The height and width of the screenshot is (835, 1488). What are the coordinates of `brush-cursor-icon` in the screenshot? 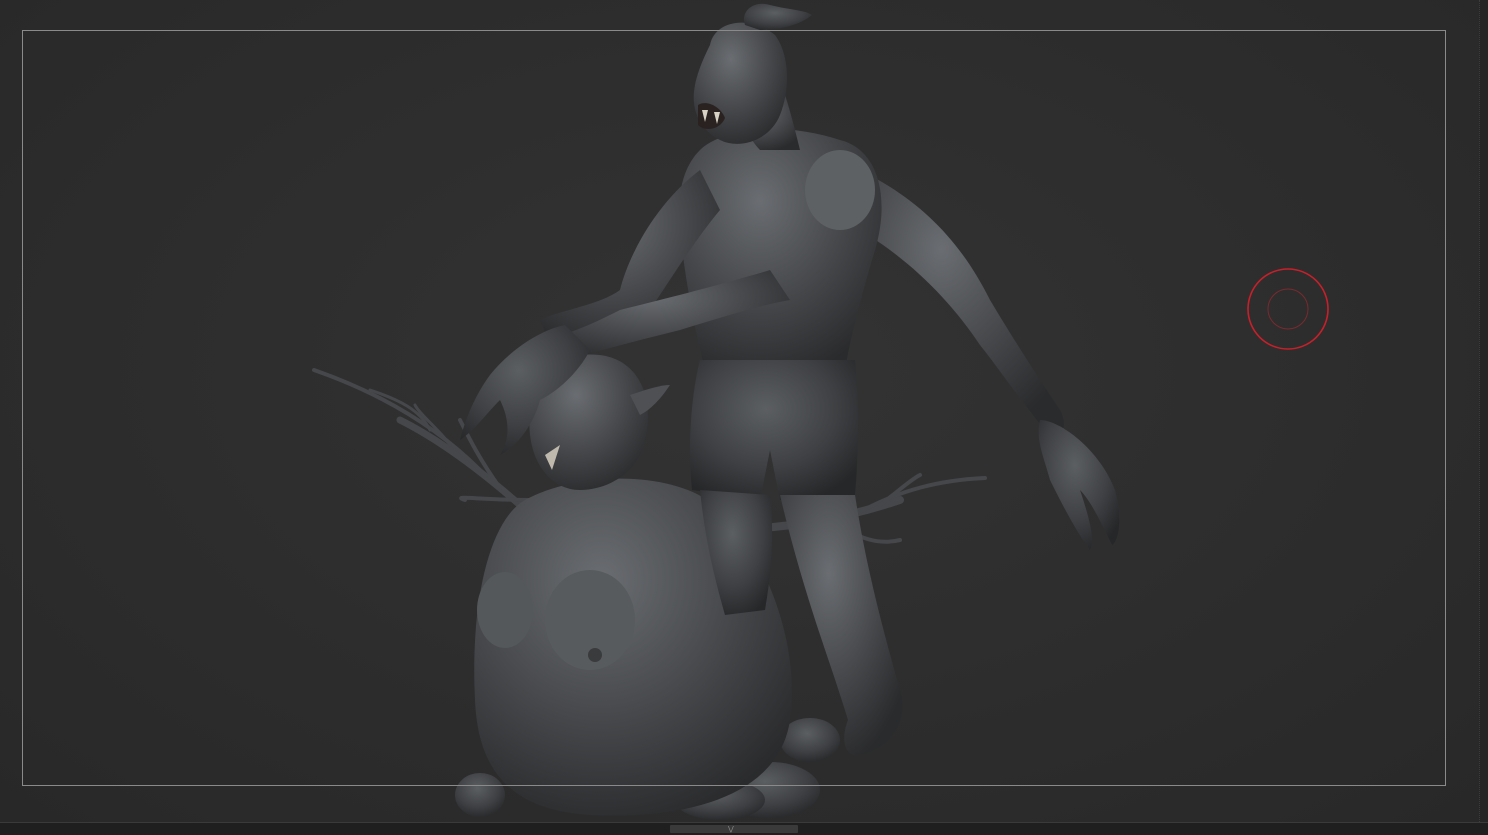 It's located at (1288, 309).